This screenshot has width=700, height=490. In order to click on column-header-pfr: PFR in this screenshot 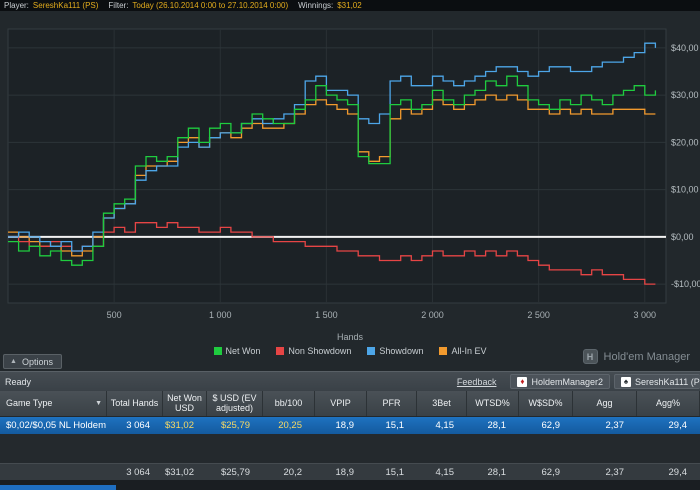, I will do `click(392, 403)`.